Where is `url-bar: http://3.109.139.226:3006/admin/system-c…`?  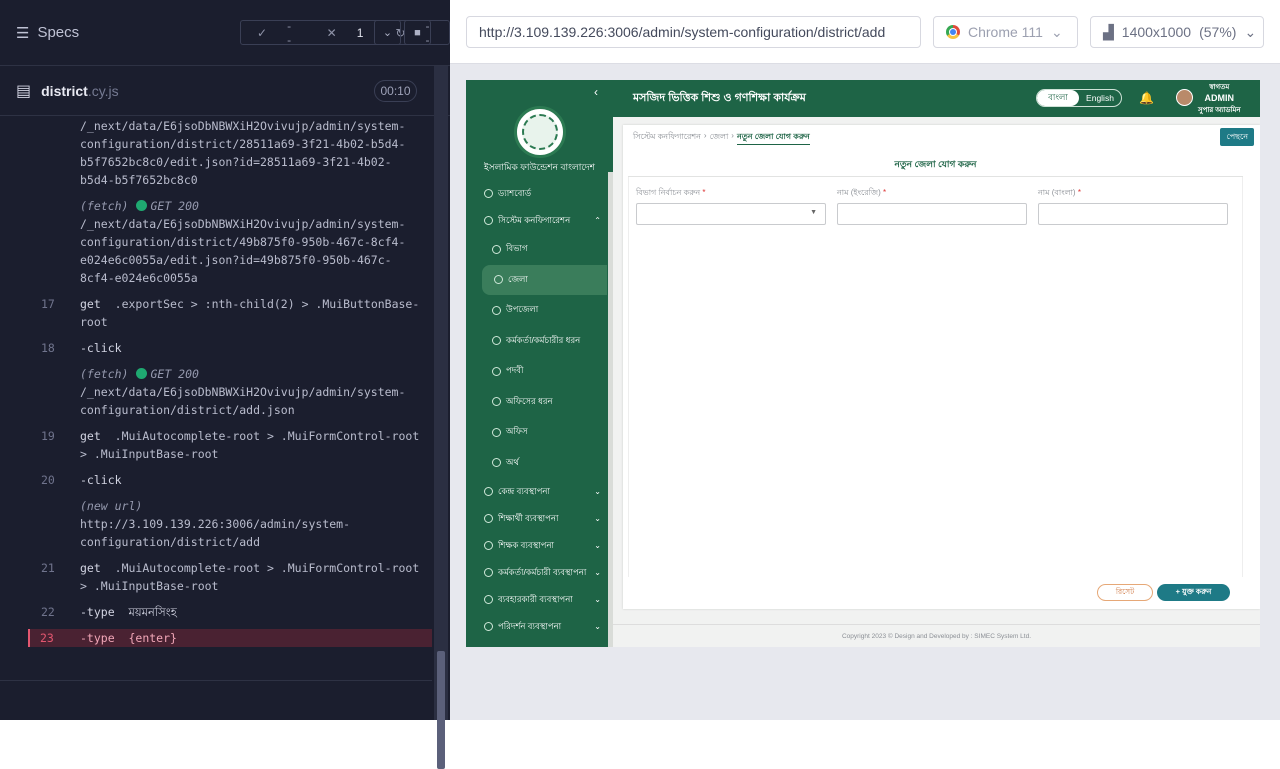 url-bar: http://3.109.139.226:3006/admin/system-c… is located at coordinates (693, 32).